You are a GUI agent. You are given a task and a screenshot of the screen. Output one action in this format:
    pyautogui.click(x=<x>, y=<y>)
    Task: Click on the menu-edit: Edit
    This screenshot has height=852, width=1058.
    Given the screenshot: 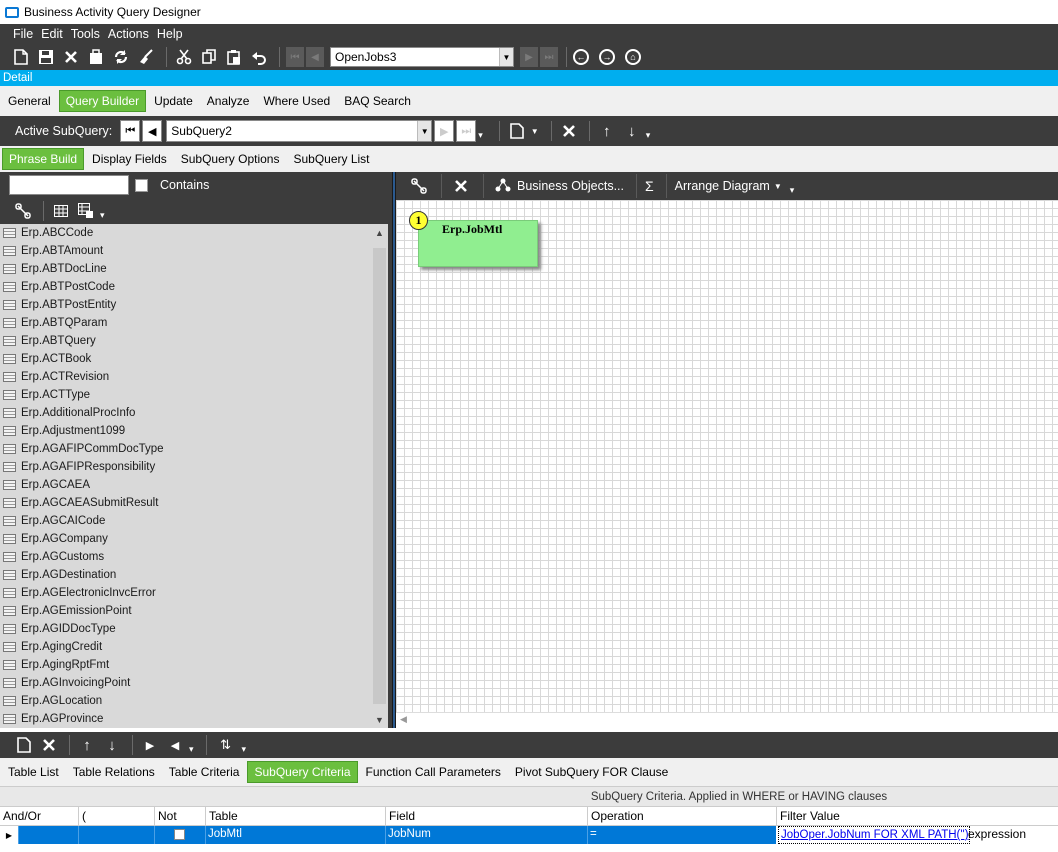 What is the action you would take?
    pyautogui.click(x=52, y=34)
    